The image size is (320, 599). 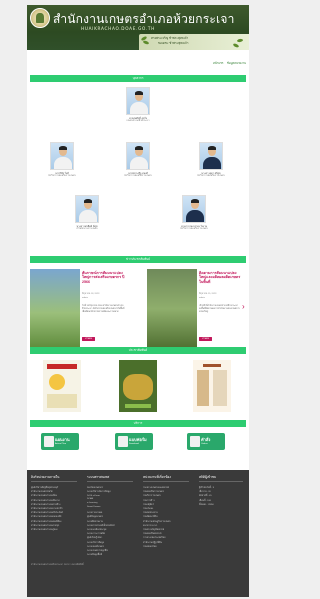 I want to click on news-date: มิถุนายน 18, 2023, so click(x=91, y=294).